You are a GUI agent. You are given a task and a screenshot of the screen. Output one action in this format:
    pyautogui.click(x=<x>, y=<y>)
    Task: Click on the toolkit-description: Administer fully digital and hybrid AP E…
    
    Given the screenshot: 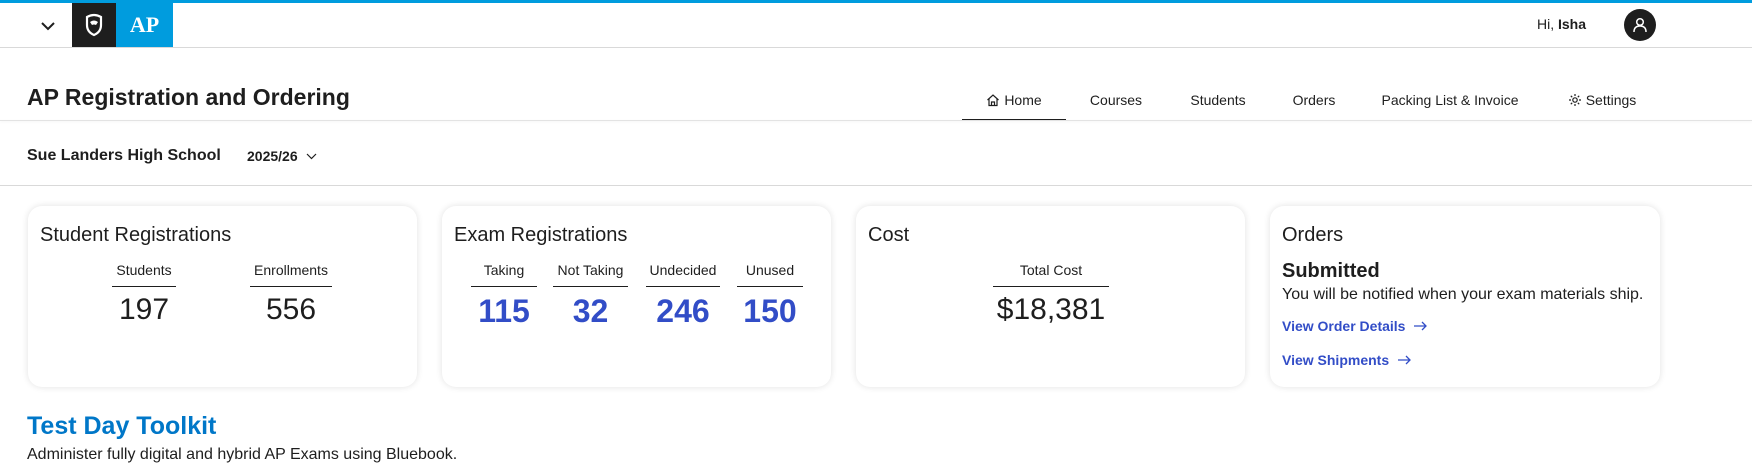 What is the action you would take?
    pyautogui.click(x=242, y=454)
    